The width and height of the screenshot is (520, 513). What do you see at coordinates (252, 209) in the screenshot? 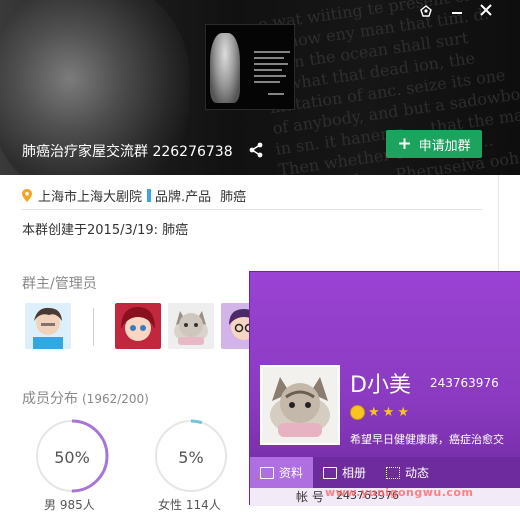
I see `divider` at bounding box center [252, 209].